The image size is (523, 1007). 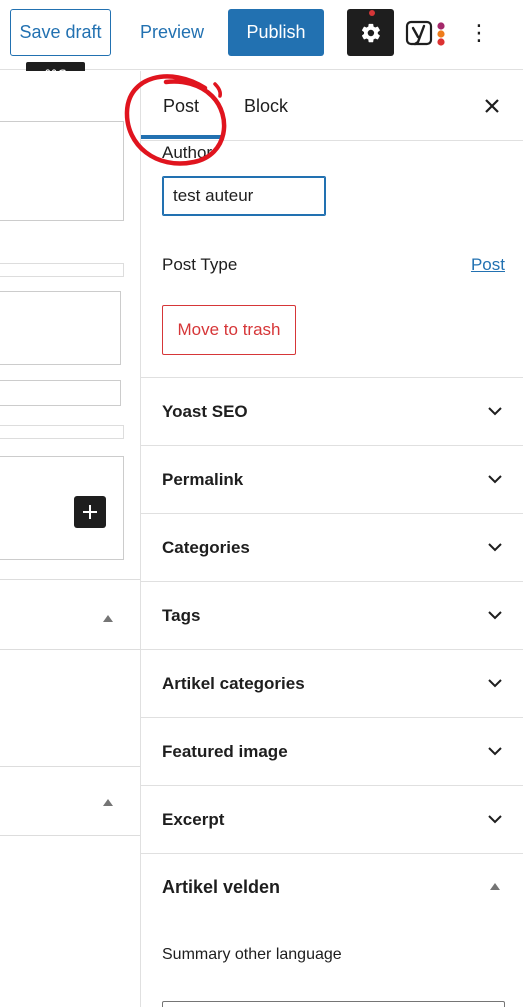 What do you see at coordinates (252, 954) in the screenshot?
I see `summary-label: Summary other language` at bounding box center [252, 954].